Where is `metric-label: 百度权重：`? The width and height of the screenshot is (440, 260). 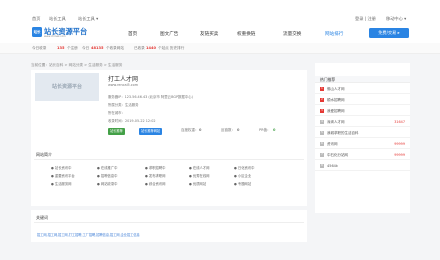
metric-label: 百度权重： is located at coordinates (190, 130).